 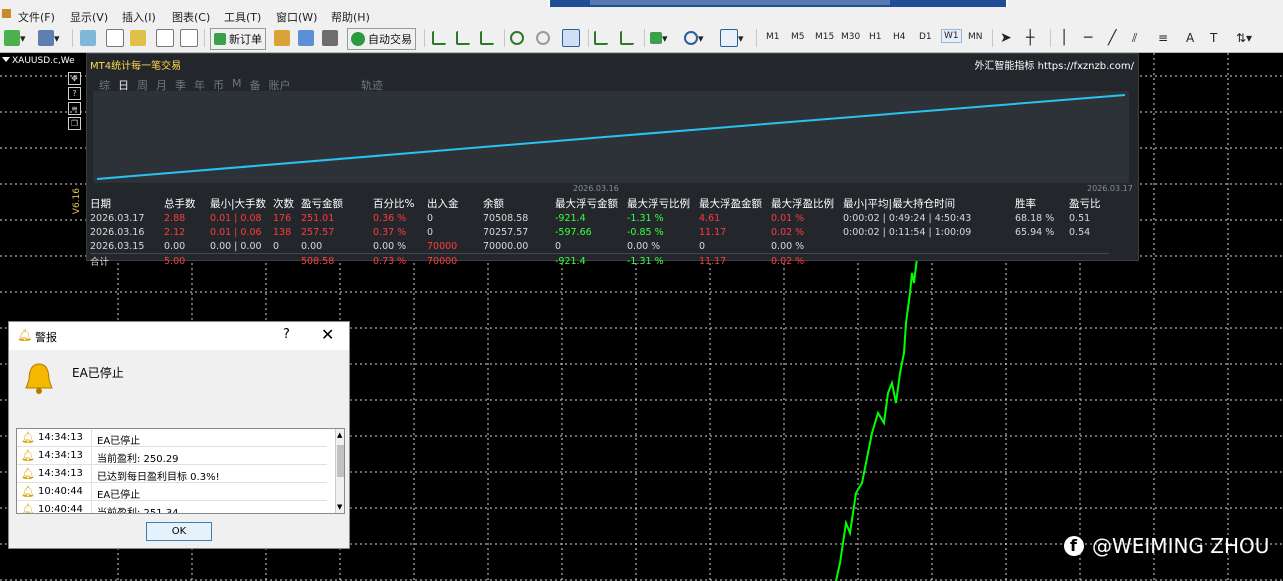 I want to click on brand-link: https://fxznzb.com/, so click(x=1086, y=66).